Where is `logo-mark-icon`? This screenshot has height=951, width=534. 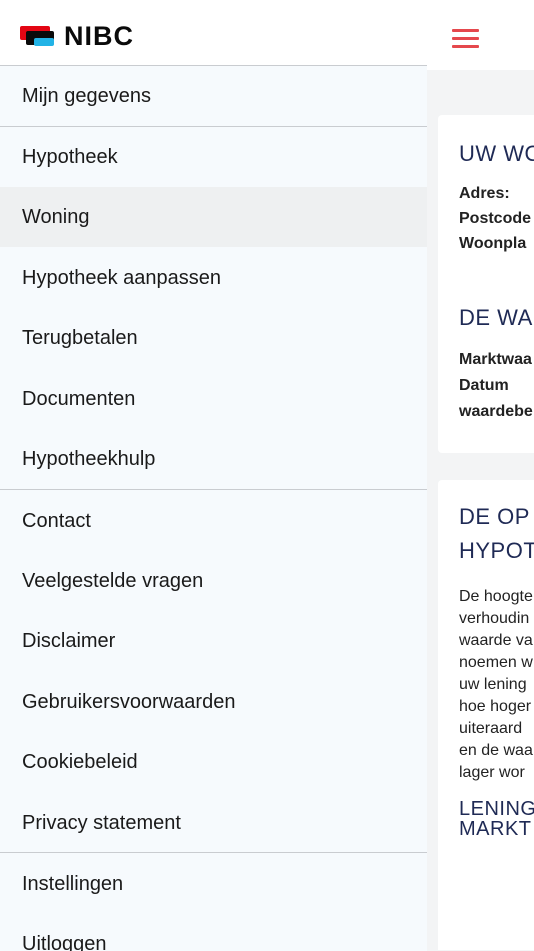
logo-mark-icon is located at coordinates (38, 36).